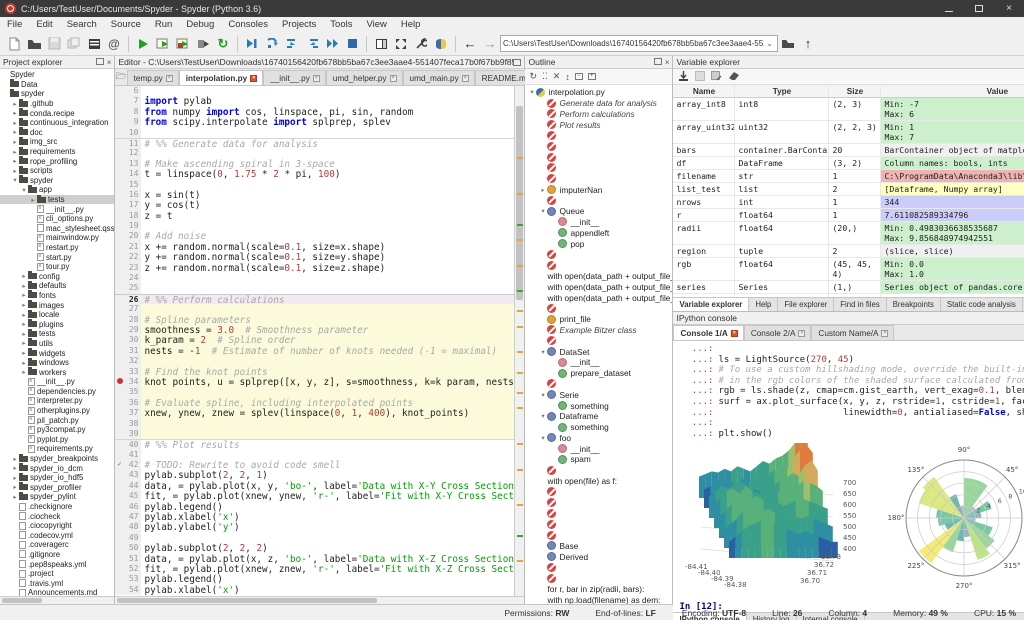 The image size is (1024, 620). Describe the element at coordinates (848, 251) in the screenshot. I see `variable-row-region: region tuple 2 (slice, slice)` at that location.